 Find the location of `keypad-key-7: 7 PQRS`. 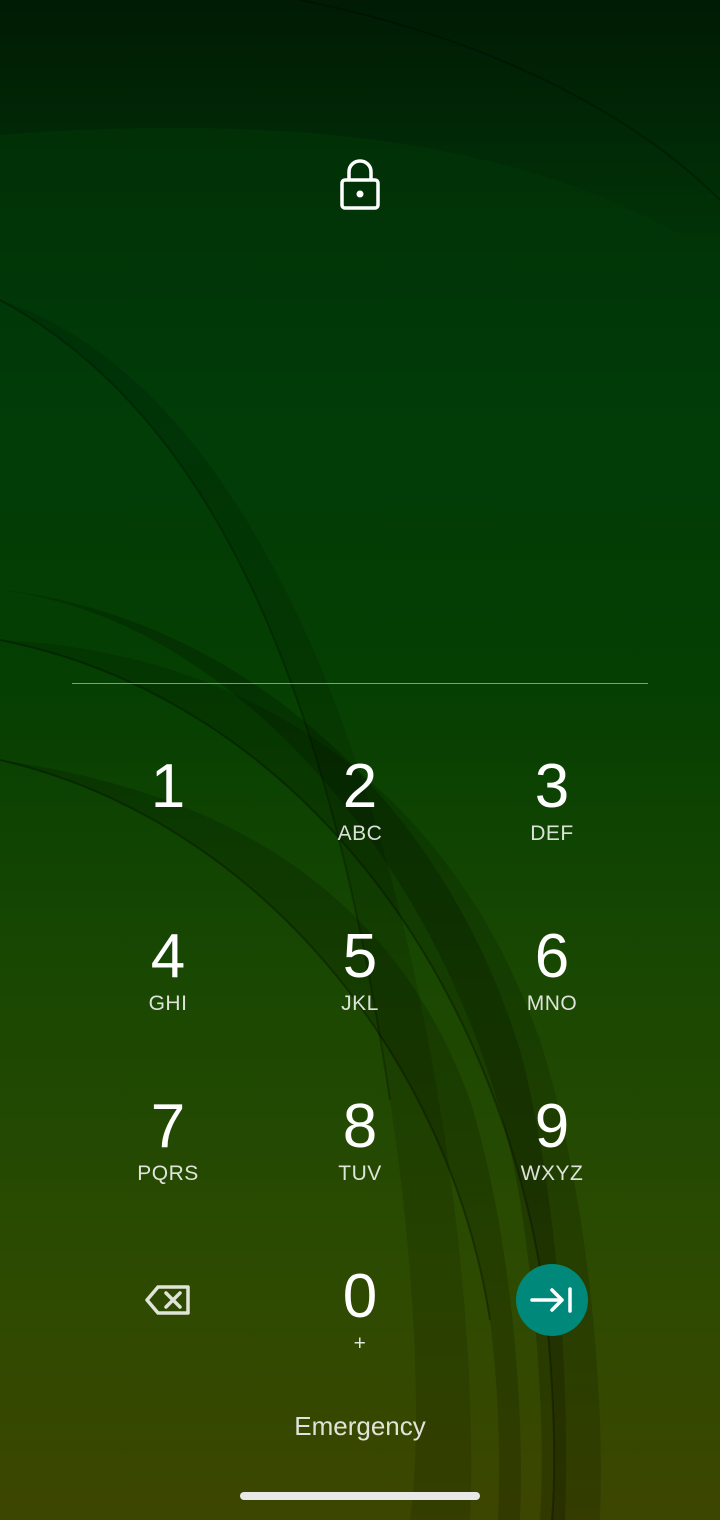

keypad-key-7: 7 PQRS is located at coordinates (168, 1171).